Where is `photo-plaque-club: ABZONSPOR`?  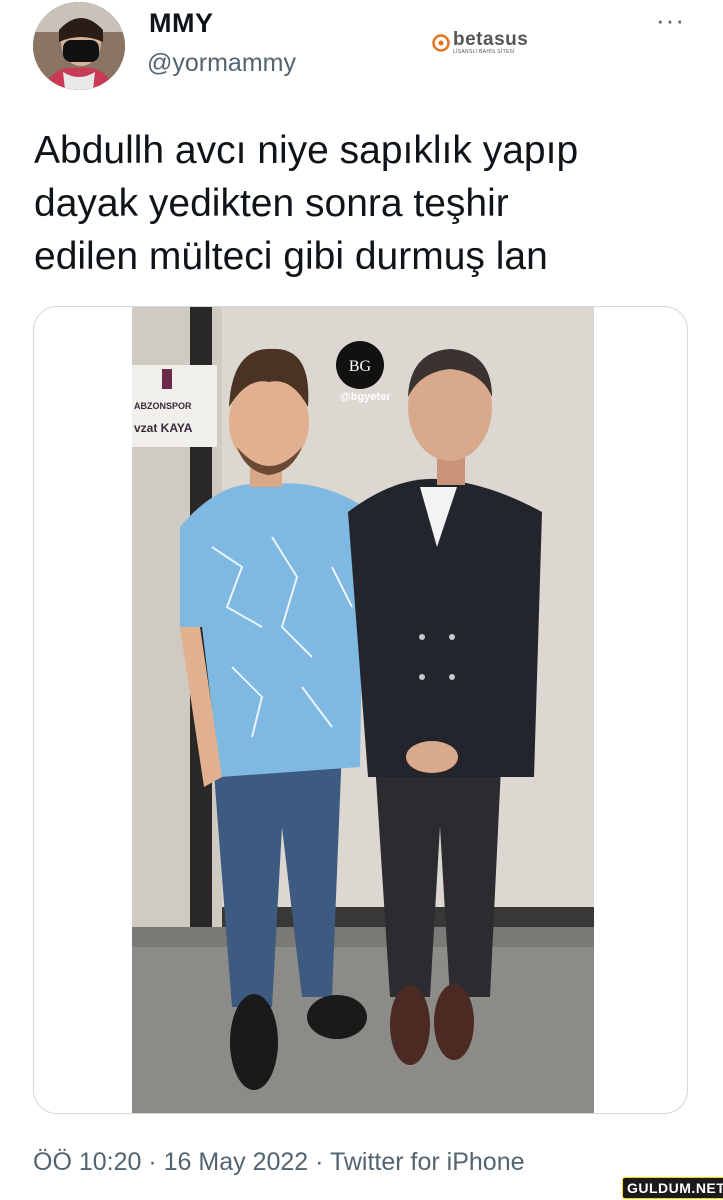 photo-plaque-club: ABZONSPOR is located at coordinates (163, 406).